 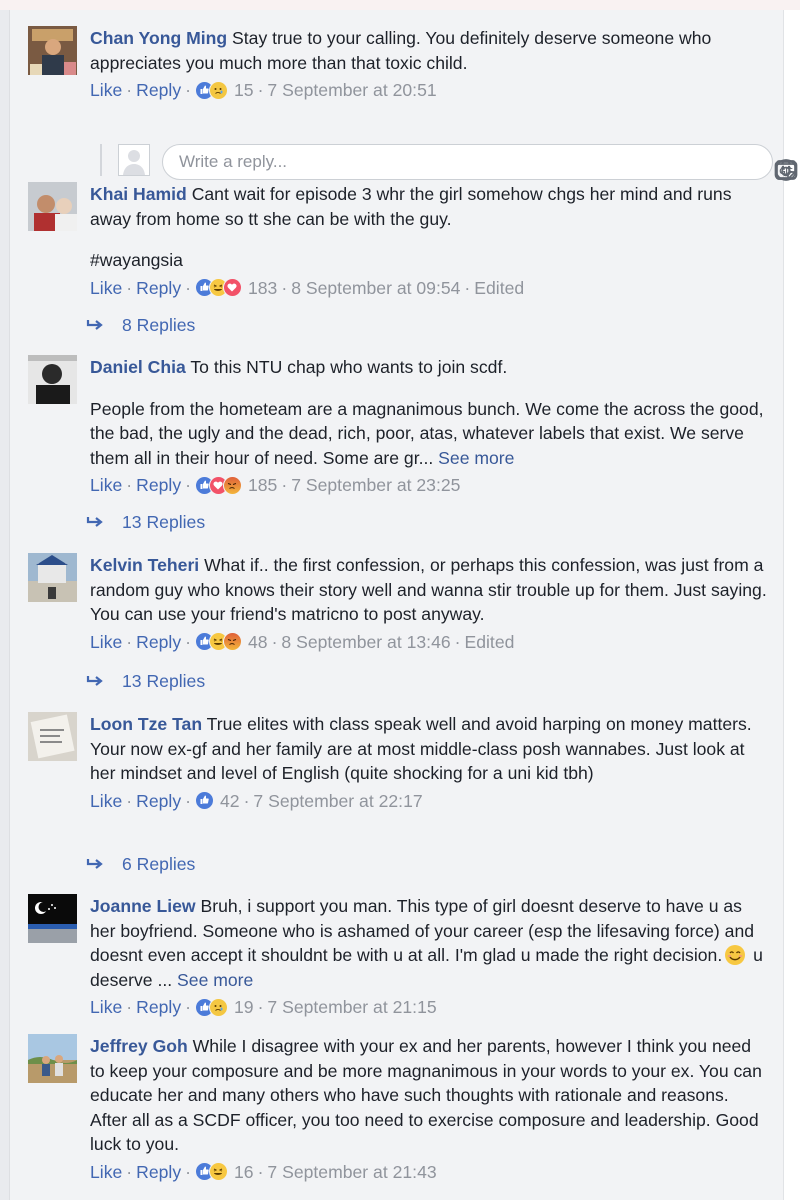 What do you see at coordinates (351, 1007) in the screenshot?
I see `timestamp: 7 September at 21:15` at bounding box center [351, 1007].